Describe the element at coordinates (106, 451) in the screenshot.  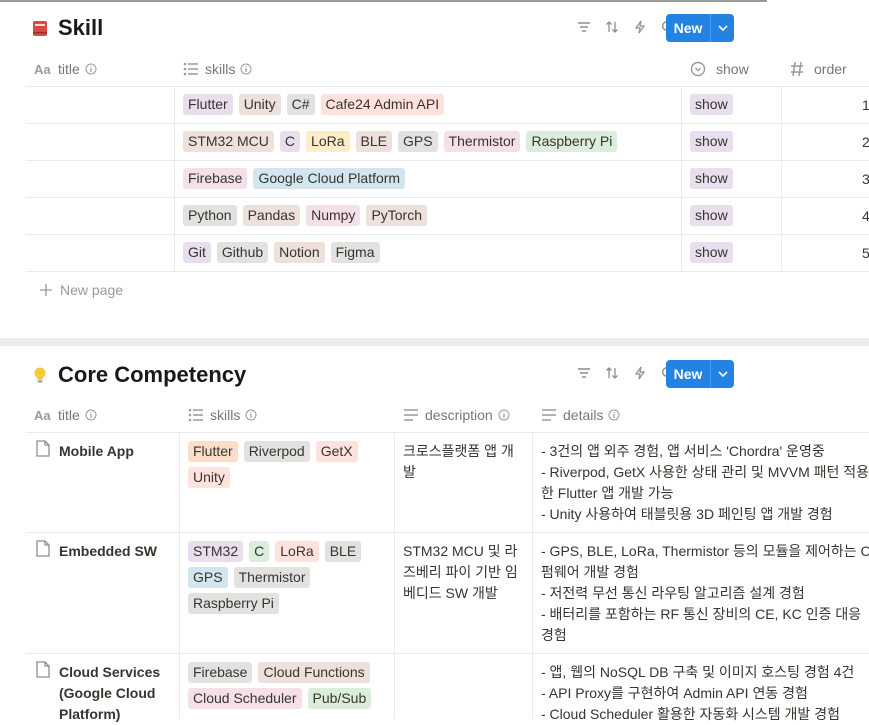
I see `row-title: Mobile App` at that location.